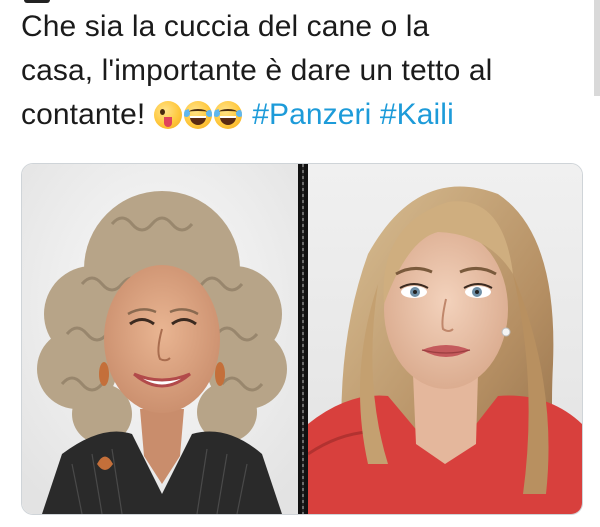 The height and width of the screenshot is (527, 600). What do you see at coordinates (257, 70) in the screenshot?
I see `post-text-line-2: casa, l'importante è dare un tetto al` at bounding box center [257, 70].